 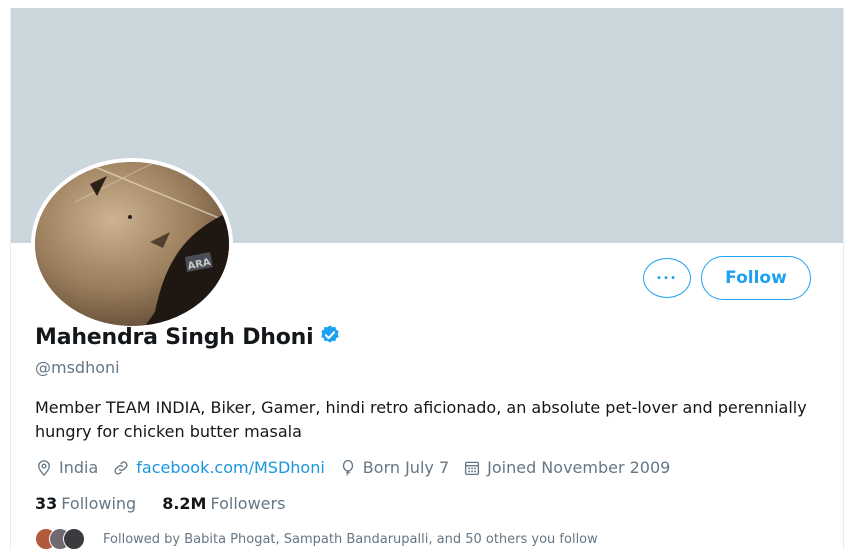 What do you see at coordinates (44, 467) in the screenshot?
I see `location-icon` at bounding box center [44, 467].